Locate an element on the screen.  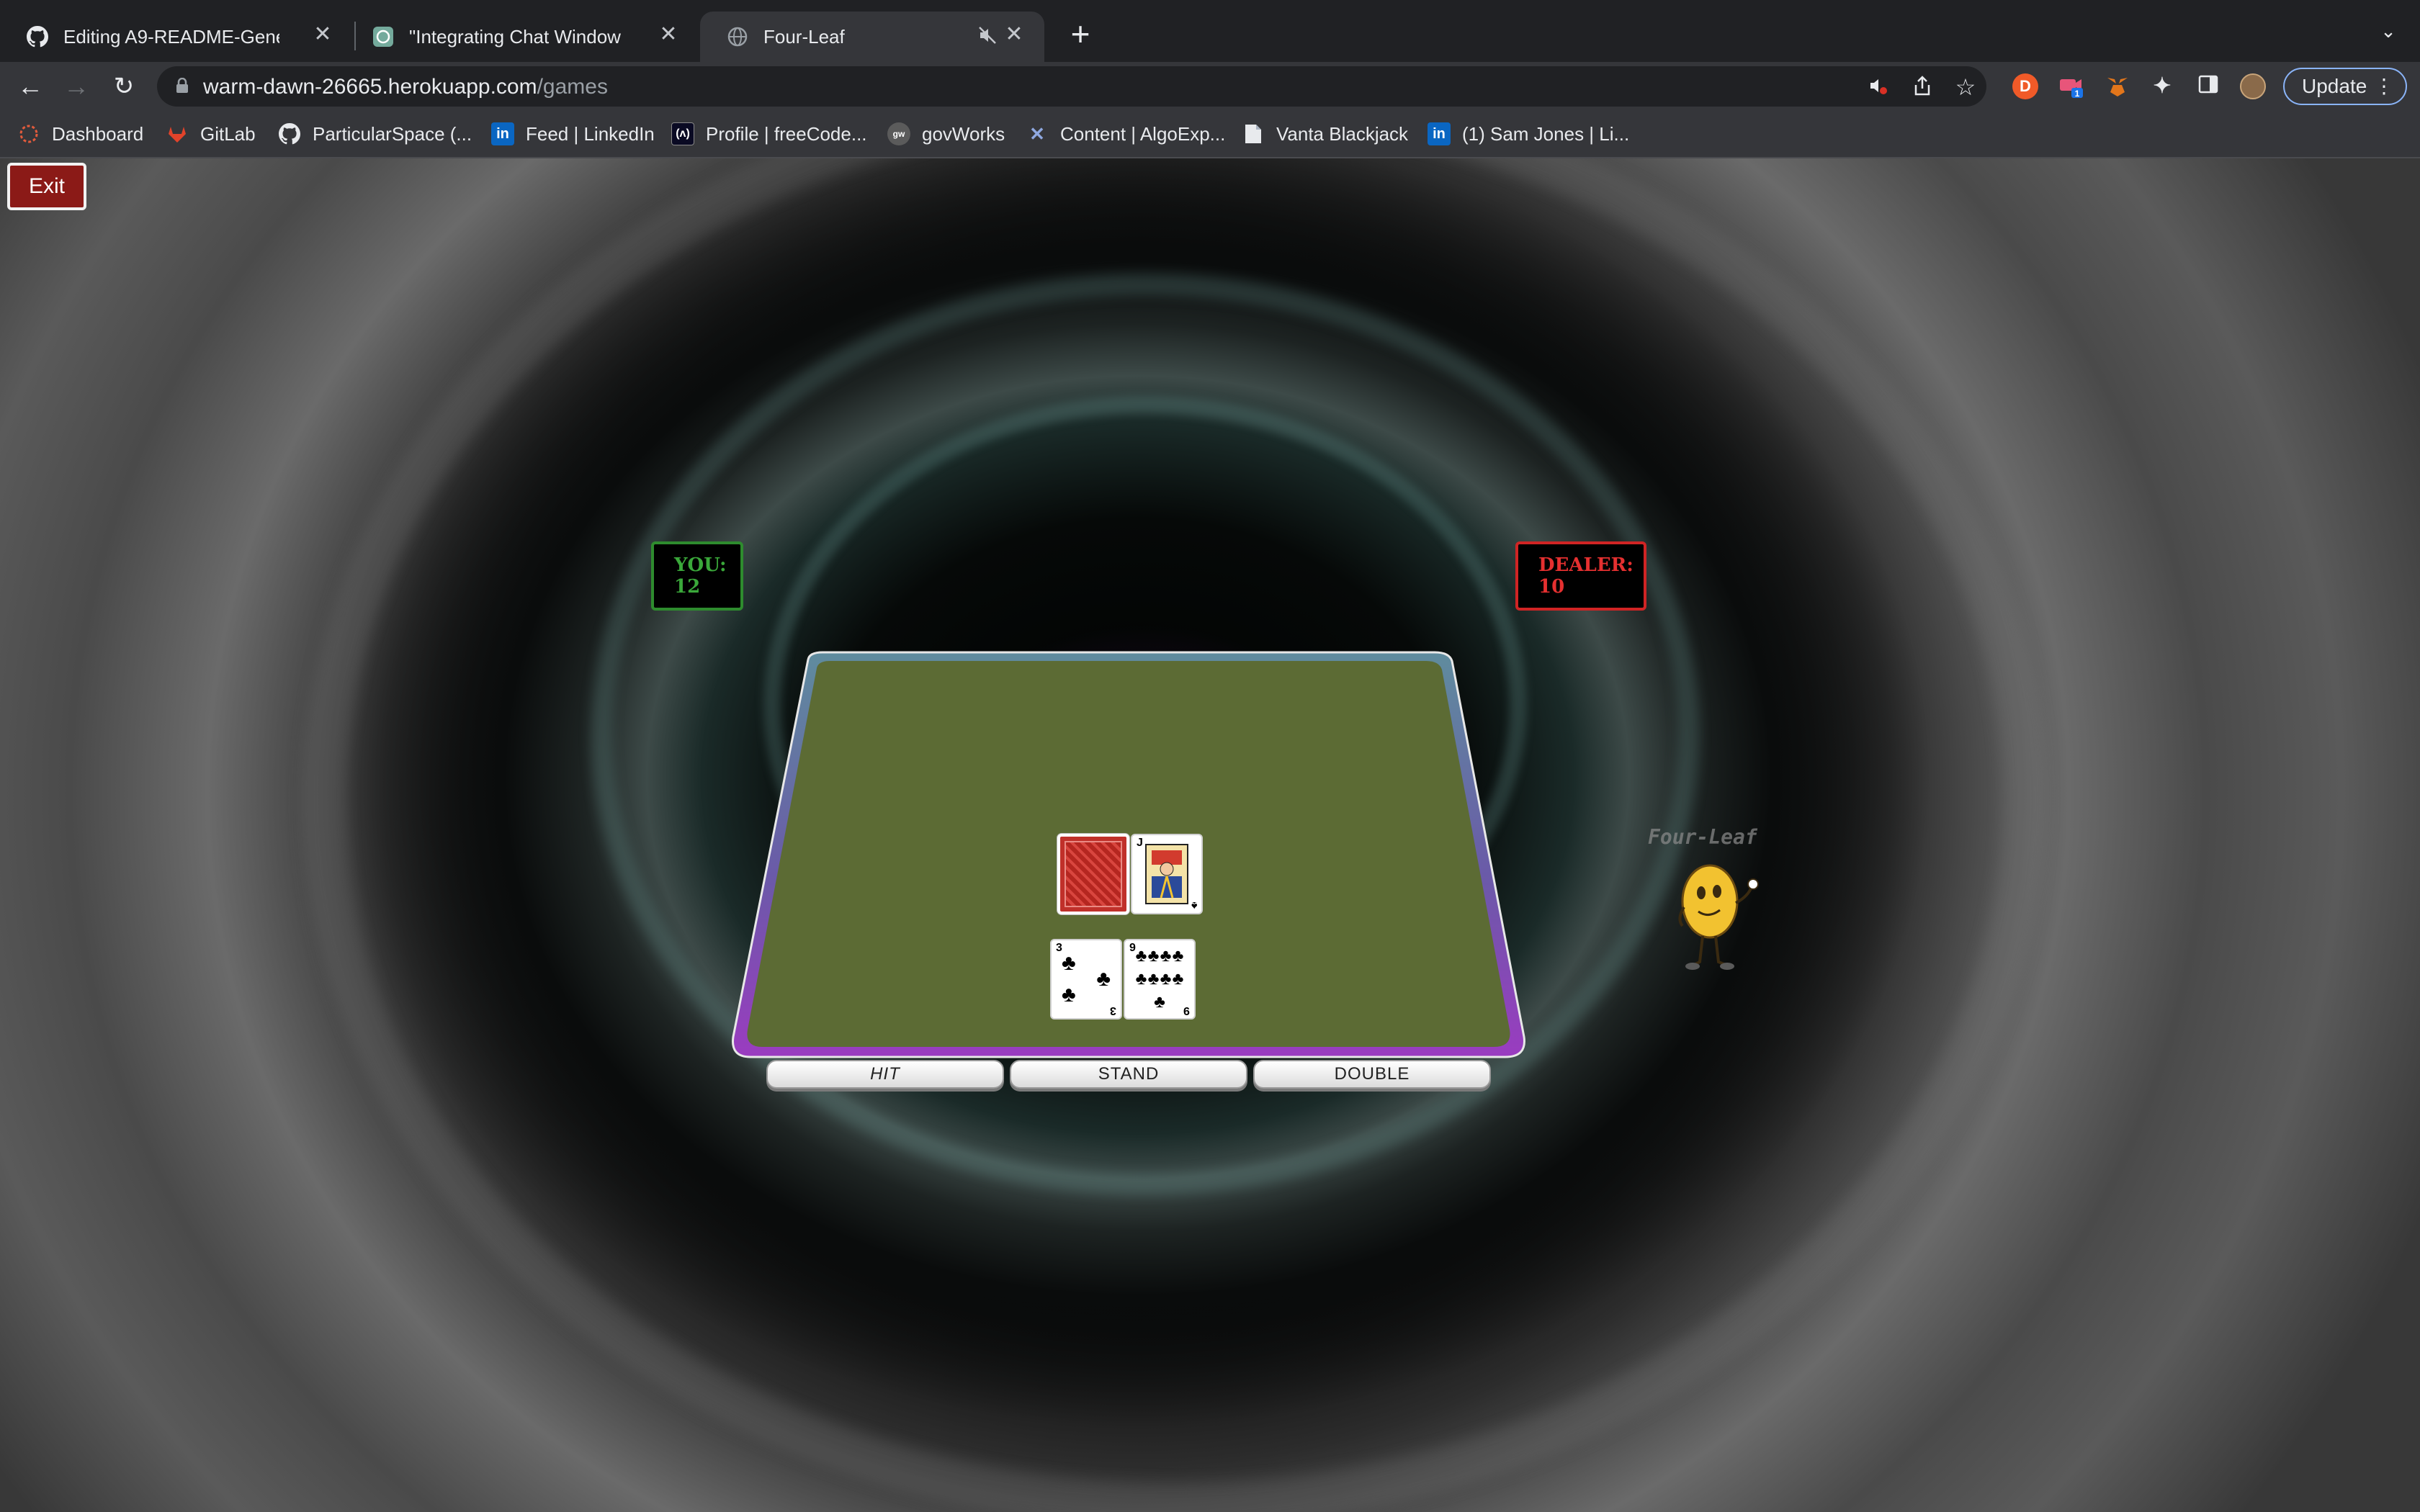
card-rank-bottom: 9 is located at coordinates (1186, 1010).